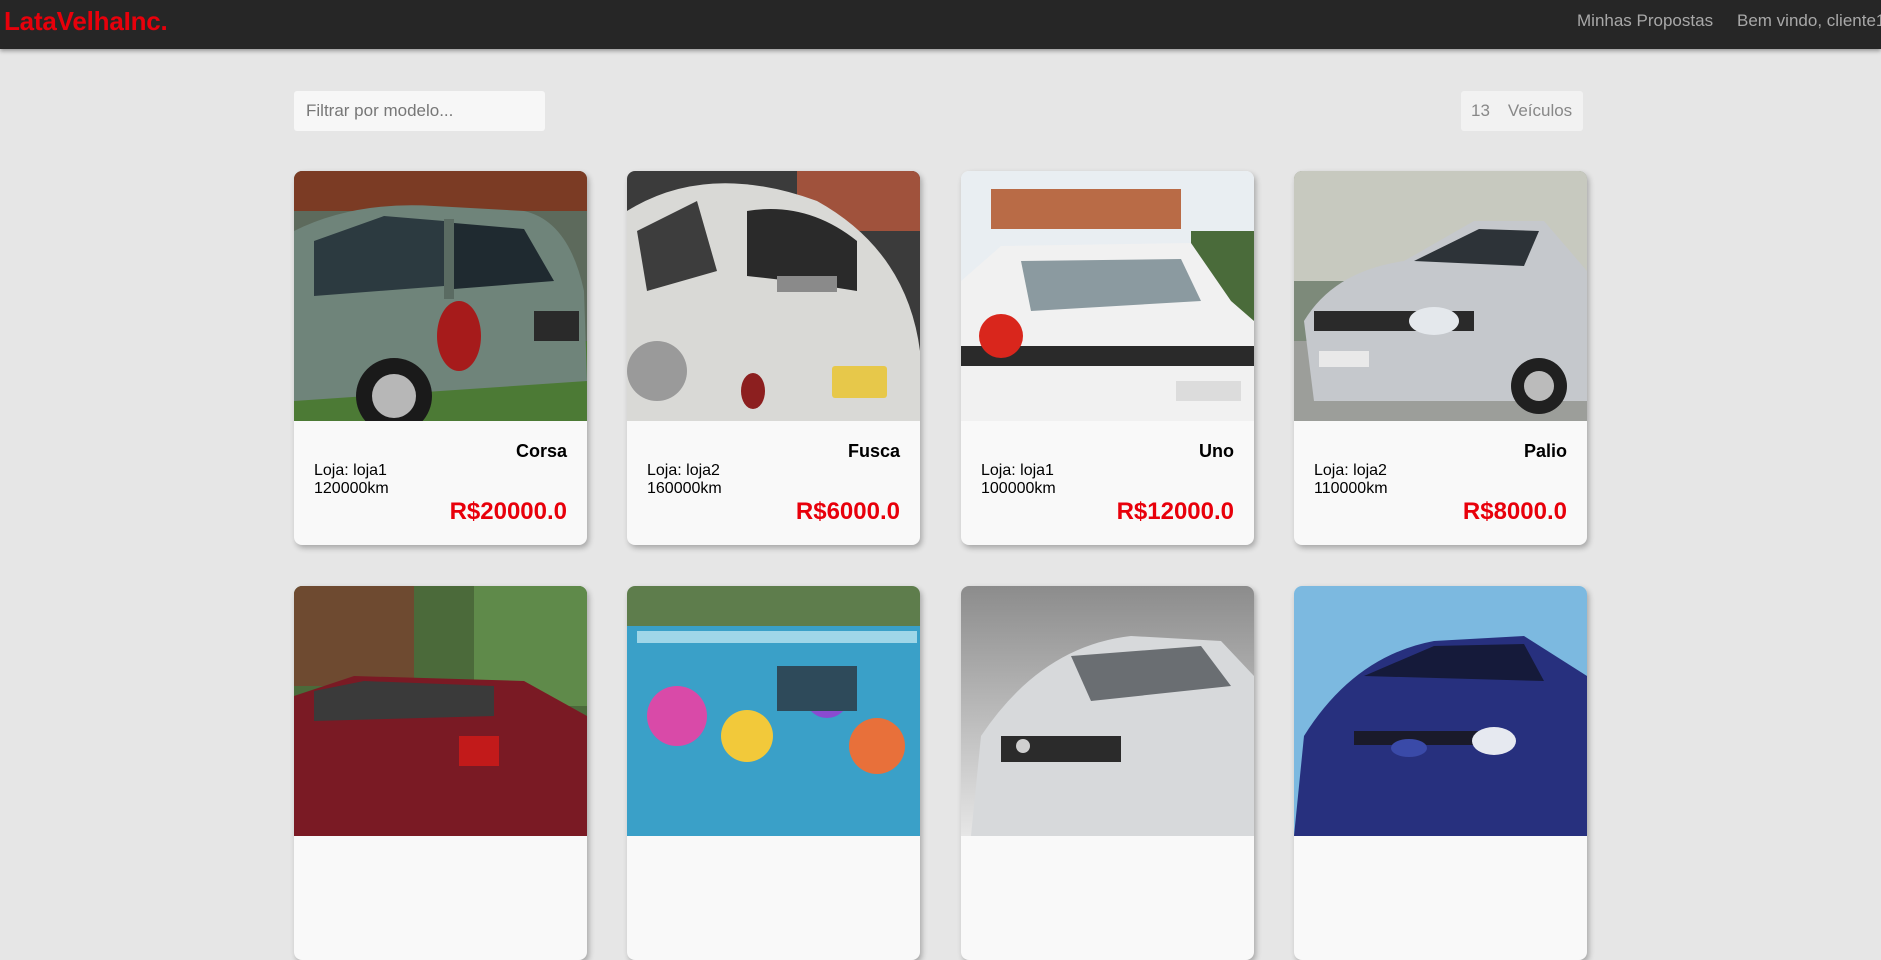 The width and height of the screenshot is (1881, 960). I want to click on brand-logo: LataVelhaInc., so click(86, 21).